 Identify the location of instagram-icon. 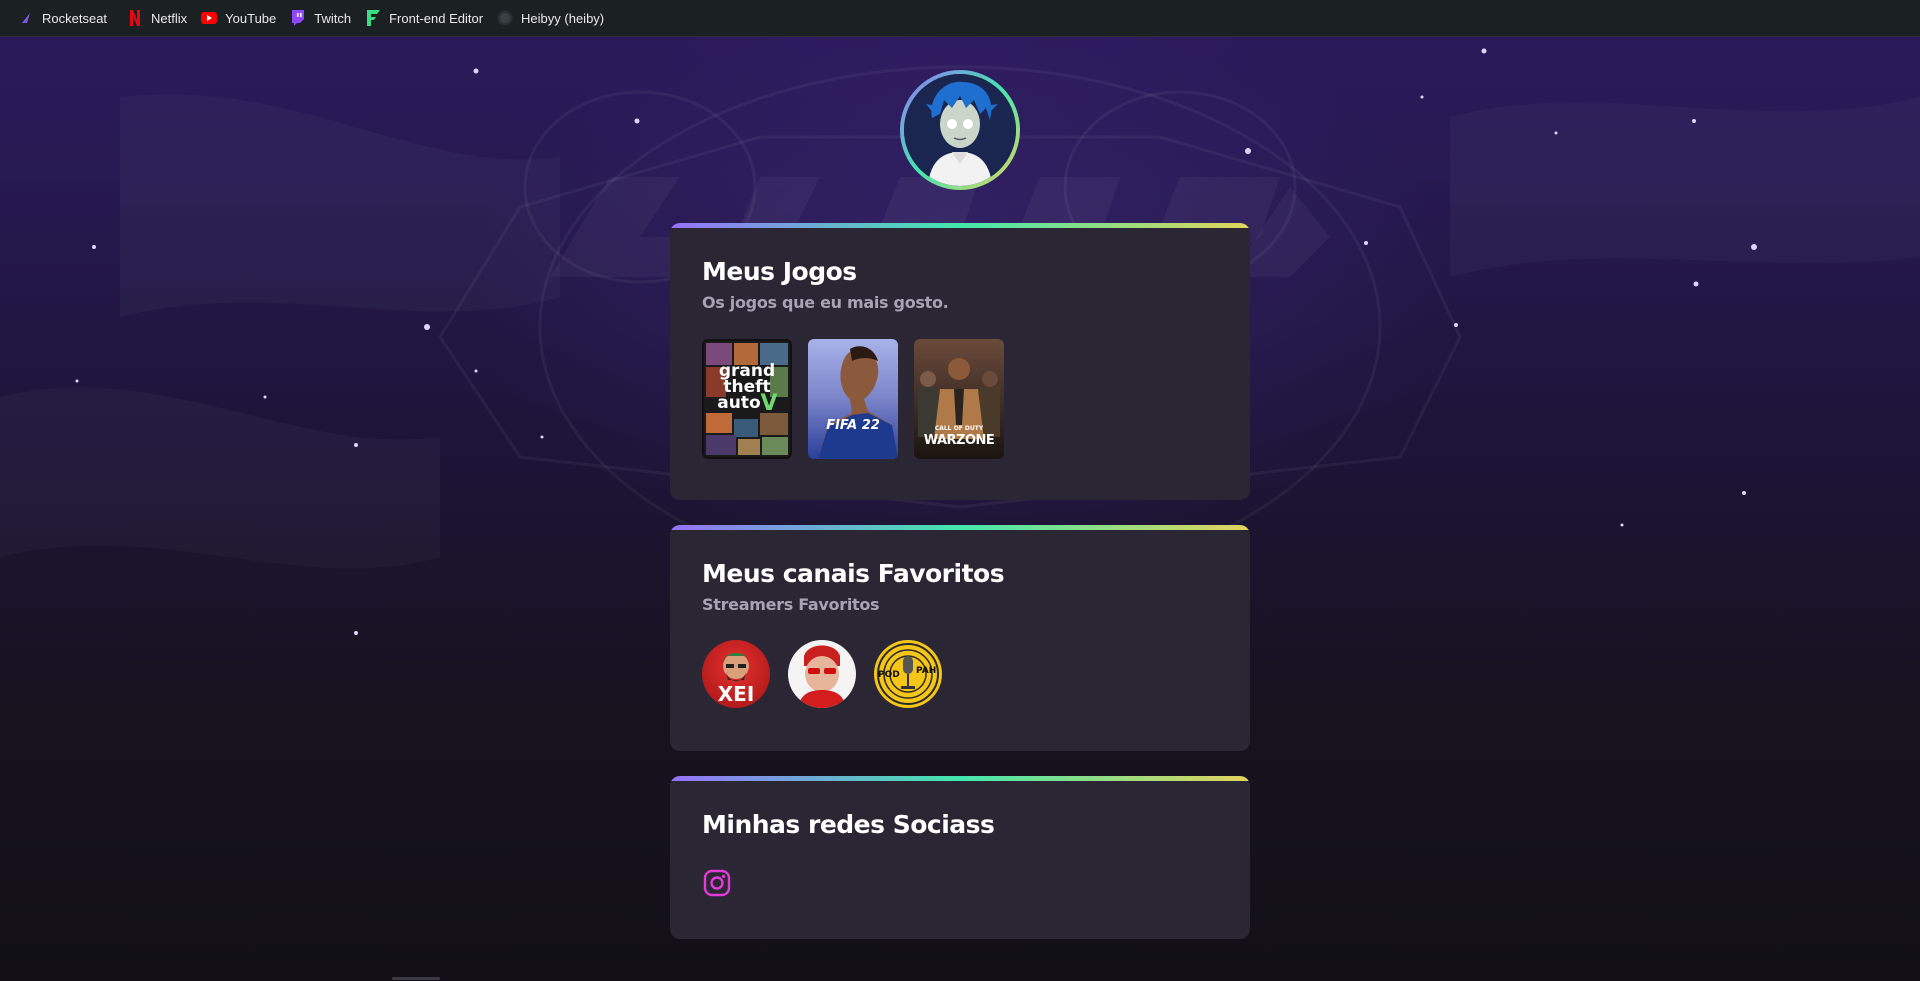
(717, 885).